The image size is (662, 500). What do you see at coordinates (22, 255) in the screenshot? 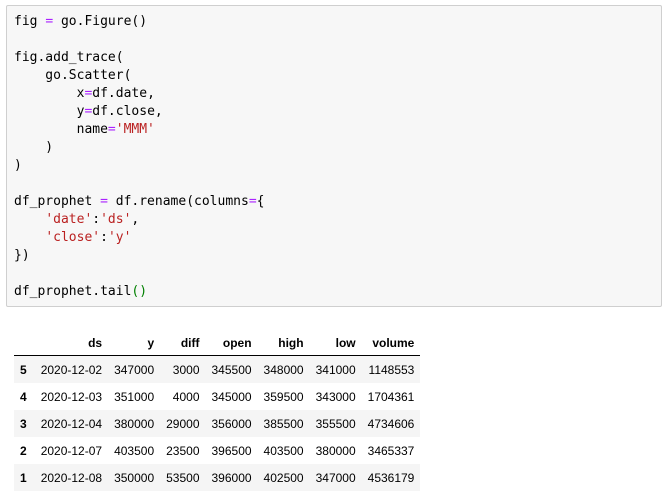
I see `code-line: })` at bounding box center [22, 255].